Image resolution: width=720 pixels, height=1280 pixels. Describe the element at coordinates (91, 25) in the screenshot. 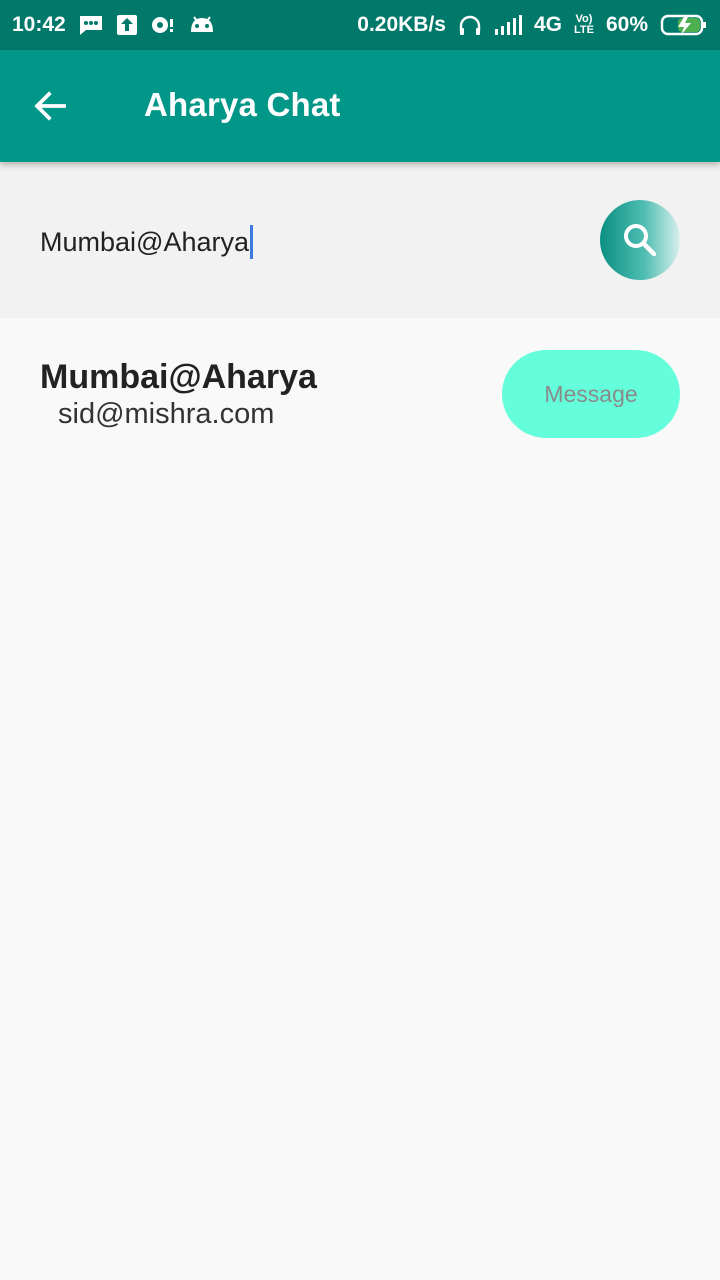

I see `message-icon` at that location.